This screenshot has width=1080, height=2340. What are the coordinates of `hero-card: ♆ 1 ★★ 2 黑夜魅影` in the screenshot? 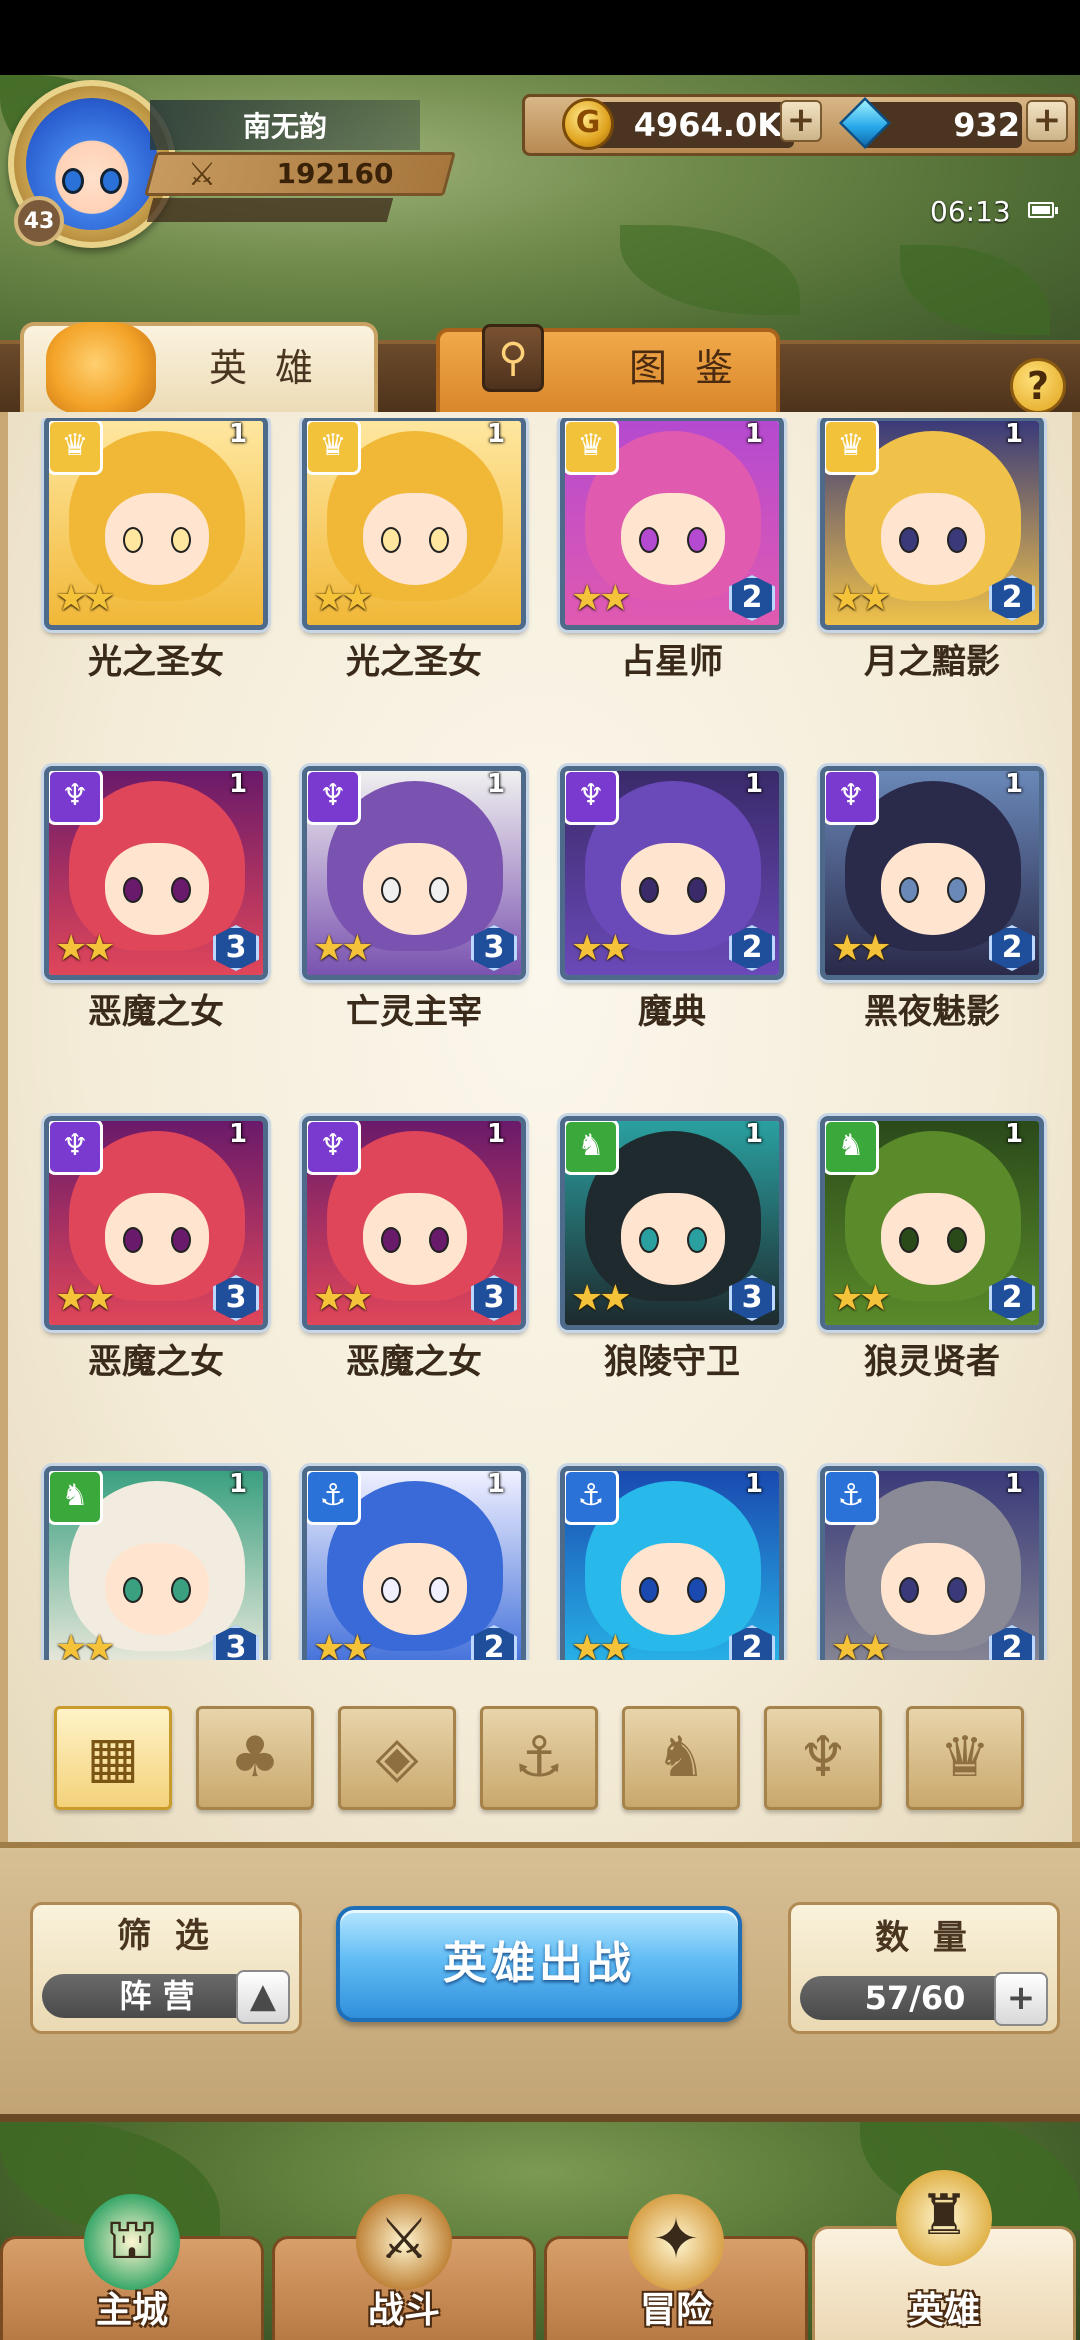 It's located at (932, 899).